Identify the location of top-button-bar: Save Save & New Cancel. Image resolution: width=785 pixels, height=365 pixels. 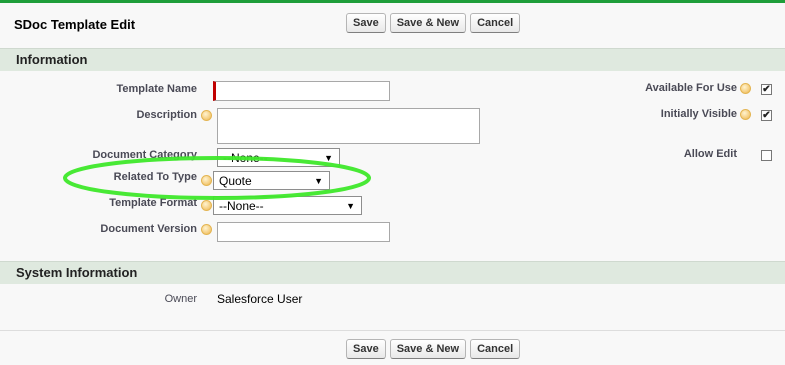
(433, 23).